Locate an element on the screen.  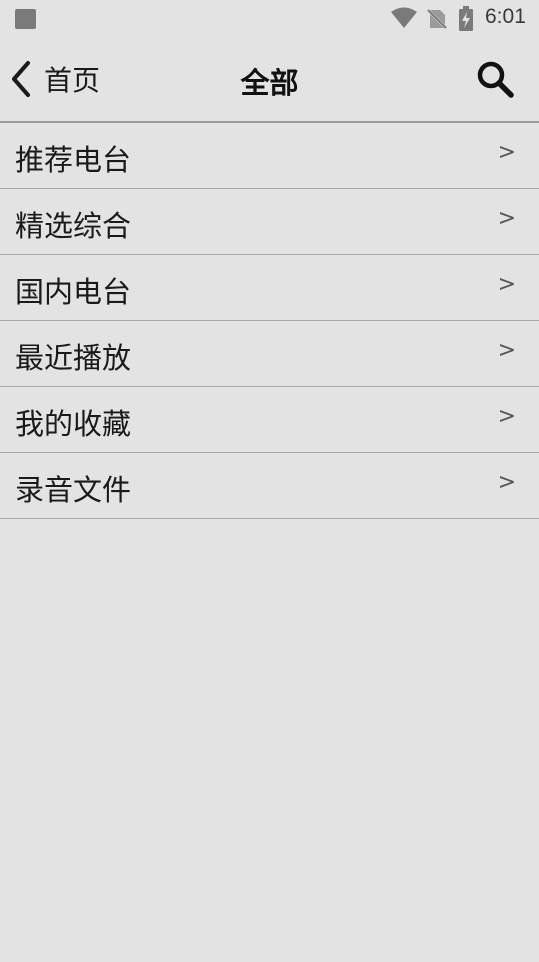
list-item-domestic-stations: 国内电台 > is located at coordinates (269, 288).